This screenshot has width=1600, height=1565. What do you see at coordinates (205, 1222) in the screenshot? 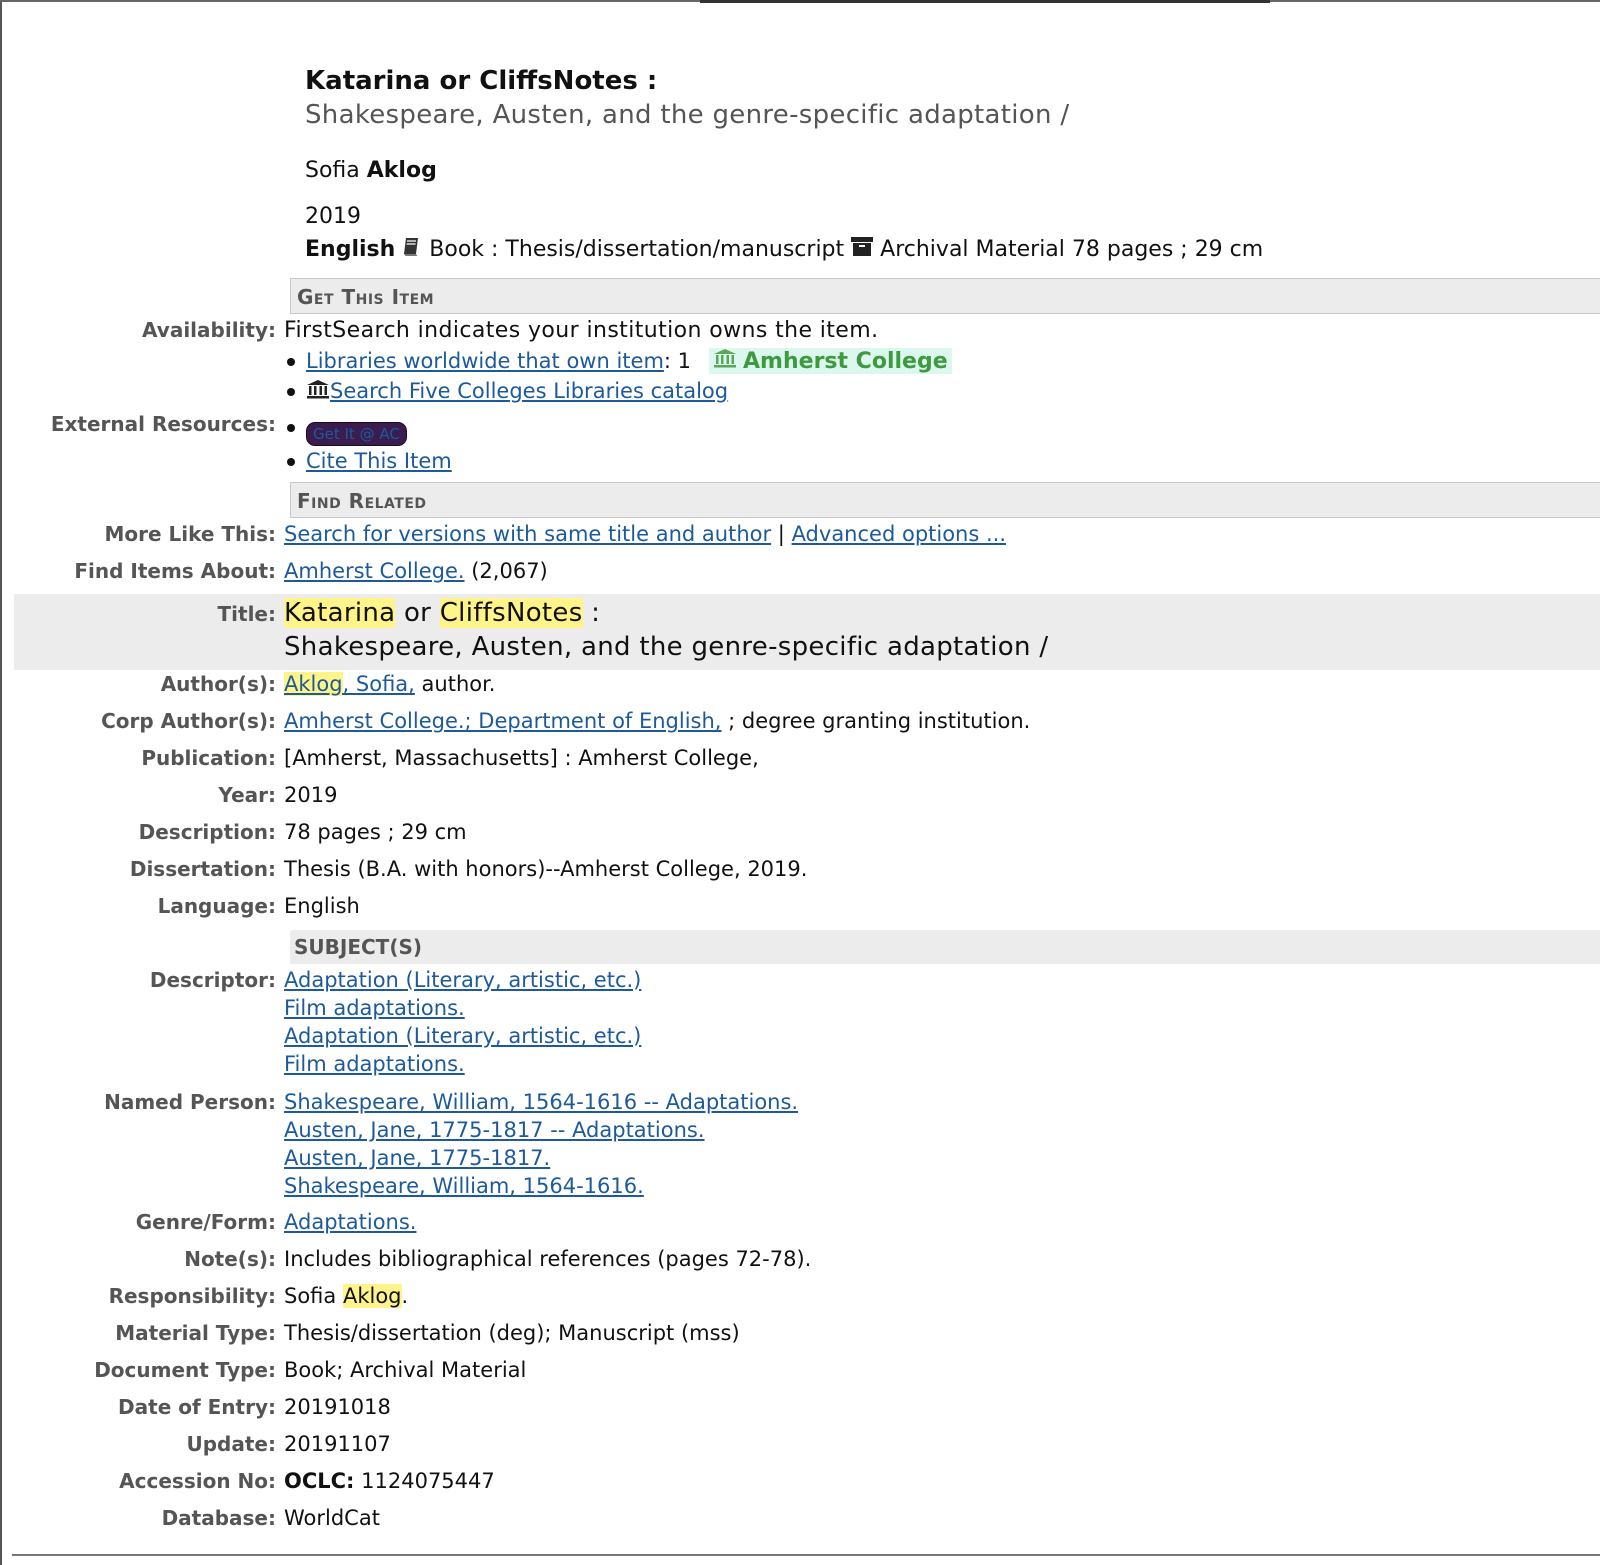
I see `genre-label: Genre/Form:` at bounding box center [205, 1222].